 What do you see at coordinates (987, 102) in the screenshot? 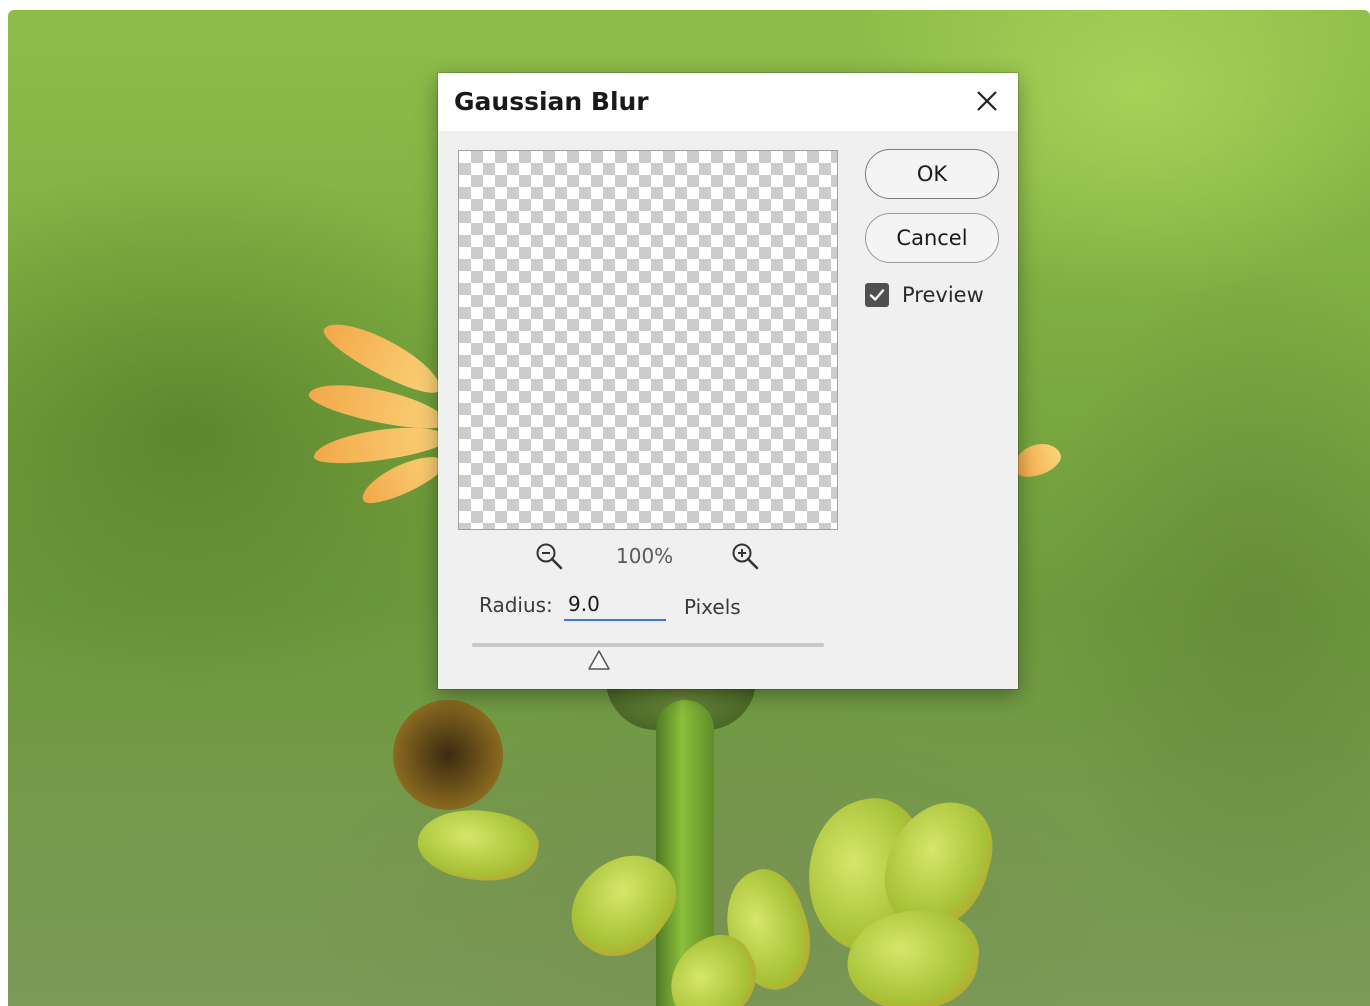
I see `close-icon` at bounding box center [987, 102].